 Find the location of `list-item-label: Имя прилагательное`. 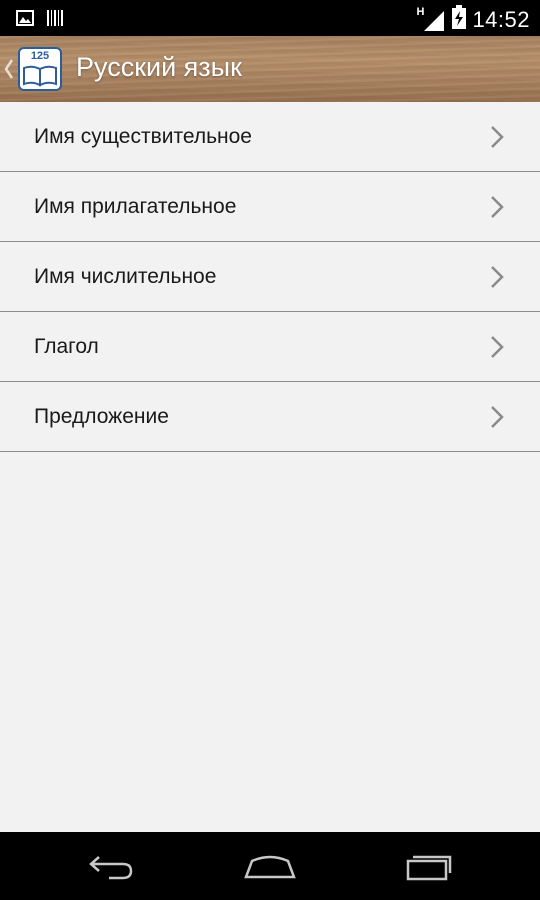

list-item-label: Имя прилагательное is located at coordinates (135, 206).